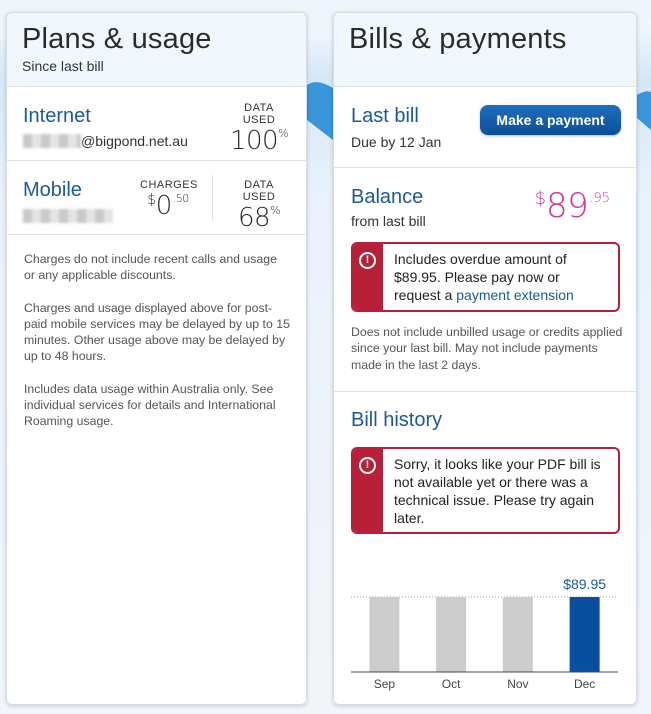  I want to click on plans-subtitle: Since last bill, so click(63, 66).